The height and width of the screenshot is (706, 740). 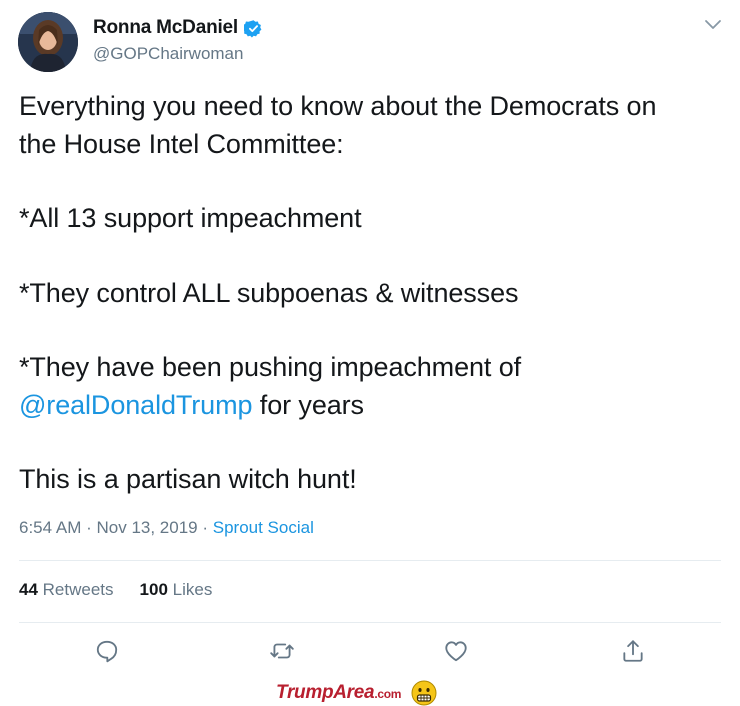 I want to click on retweets-stat: 44 Retweets, so click(x=66, y=590).